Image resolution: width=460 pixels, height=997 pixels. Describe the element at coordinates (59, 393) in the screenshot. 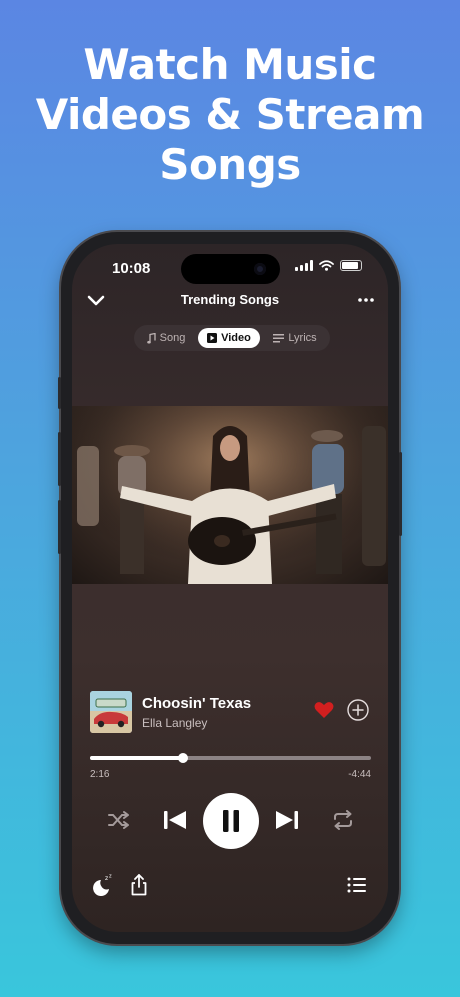

I see `phone-action-button` at that location.